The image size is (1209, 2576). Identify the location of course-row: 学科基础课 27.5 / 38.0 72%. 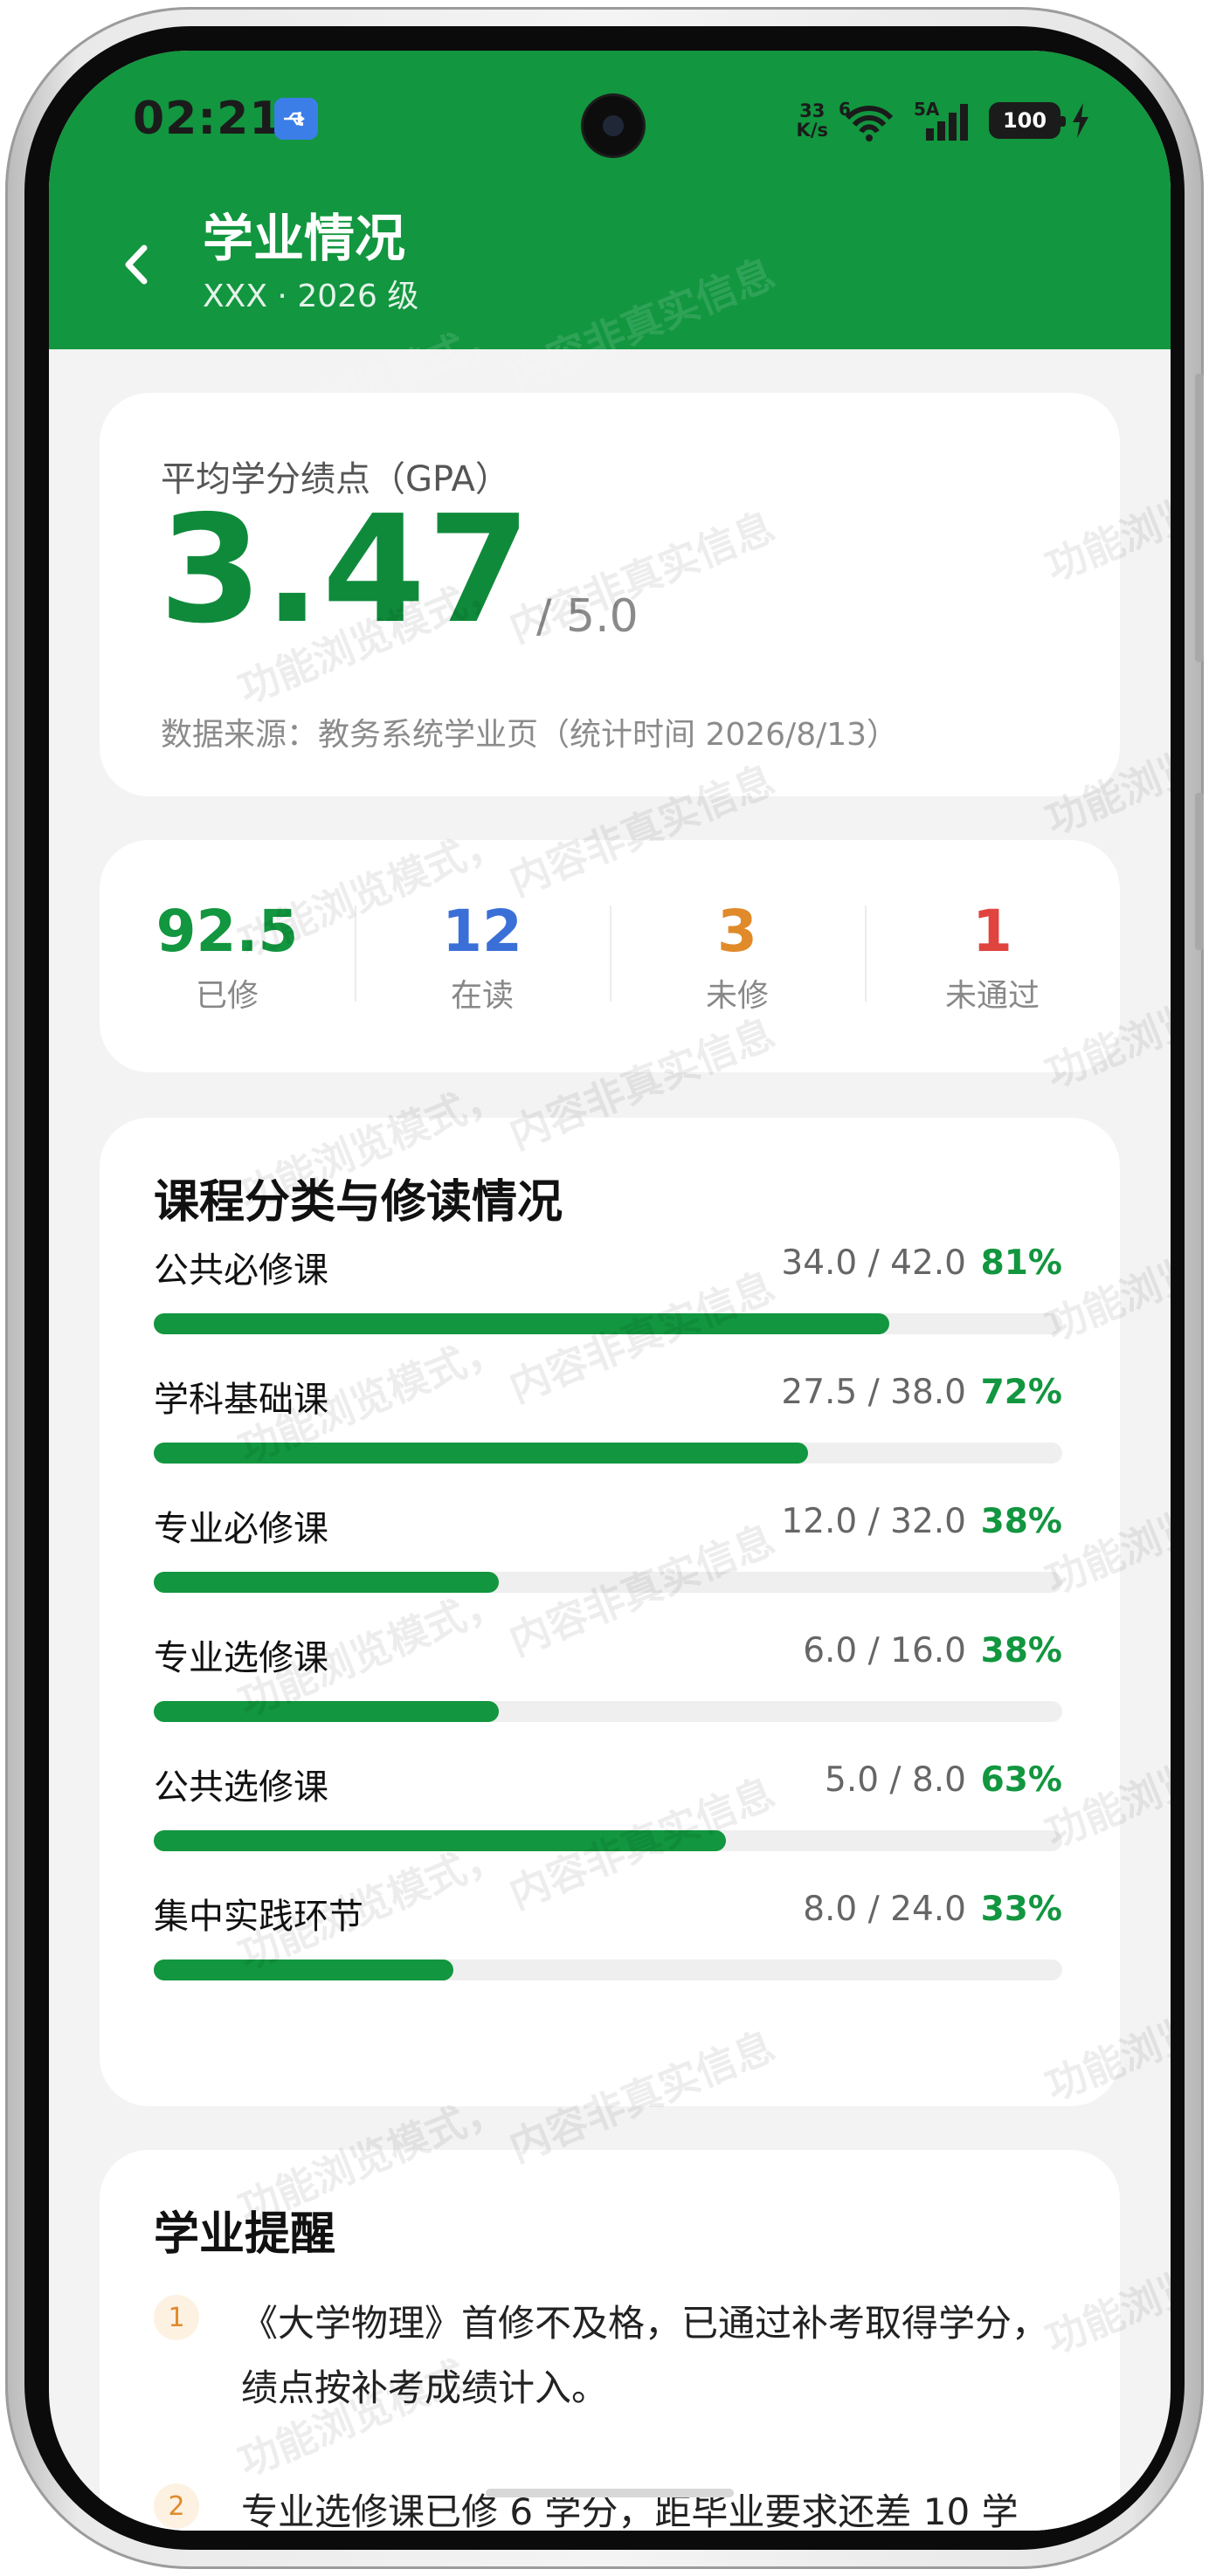
(608, 1427).